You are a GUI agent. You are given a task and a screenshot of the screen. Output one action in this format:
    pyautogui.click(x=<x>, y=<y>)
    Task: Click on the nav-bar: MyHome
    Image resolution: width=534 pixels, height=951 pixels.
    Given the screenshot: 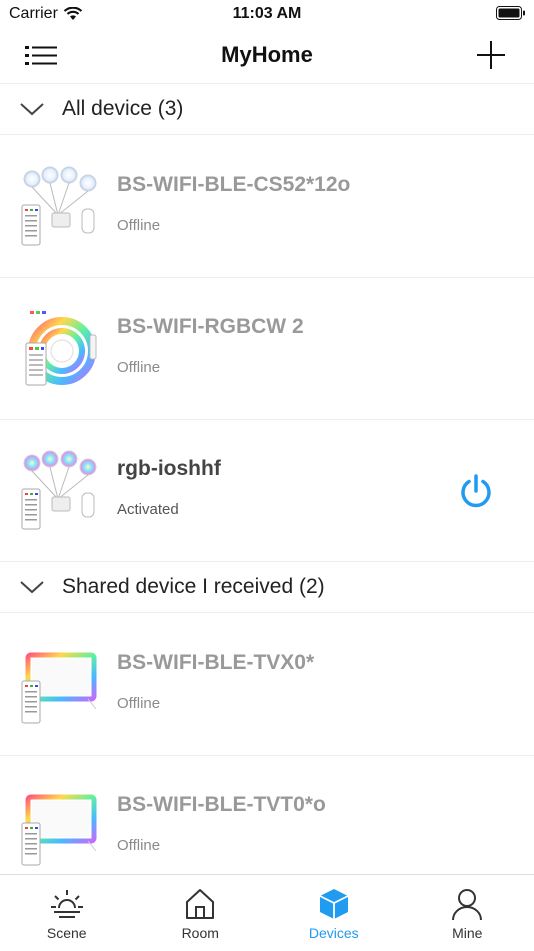 What is the action you would take?
    pyautogui.click(x=267, y=57)
    